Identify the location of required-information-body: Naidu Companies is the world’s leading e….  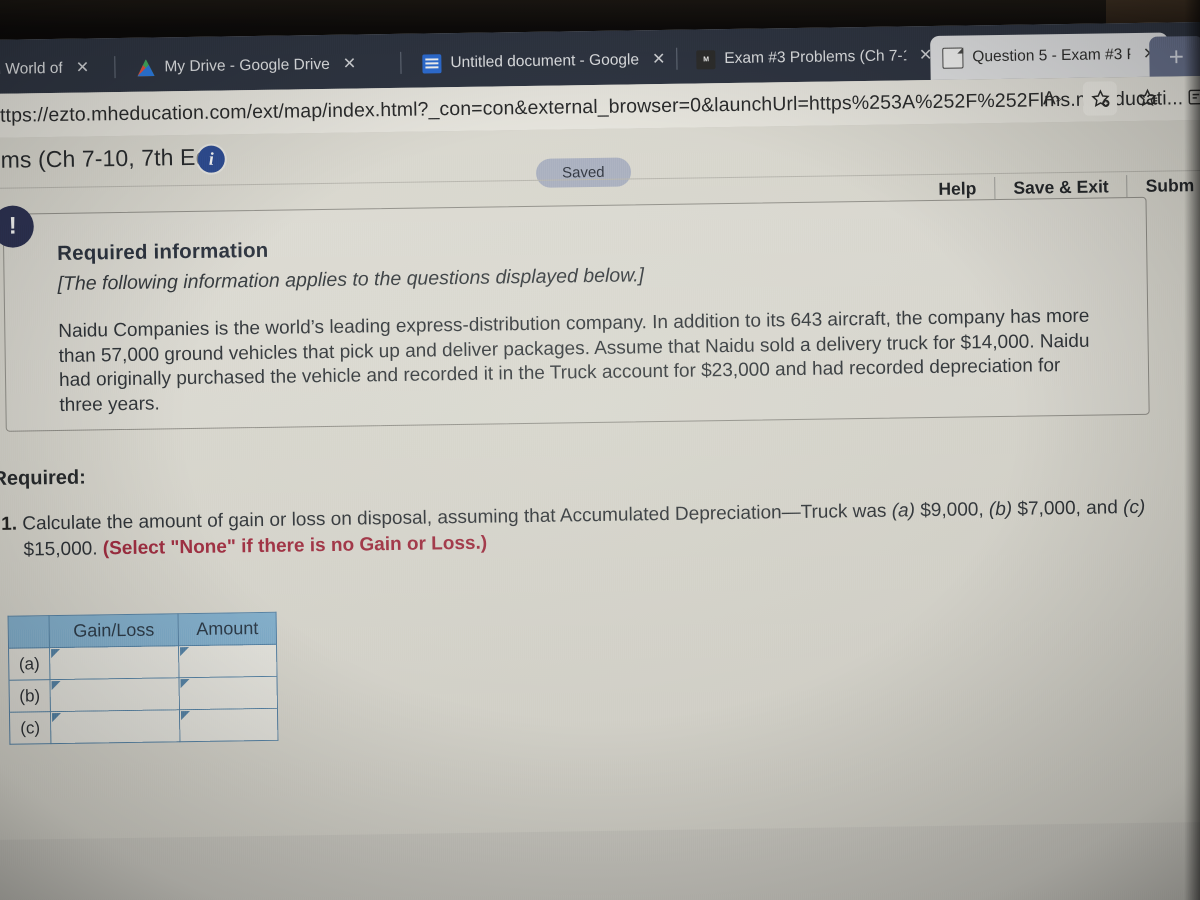
(574, 360).